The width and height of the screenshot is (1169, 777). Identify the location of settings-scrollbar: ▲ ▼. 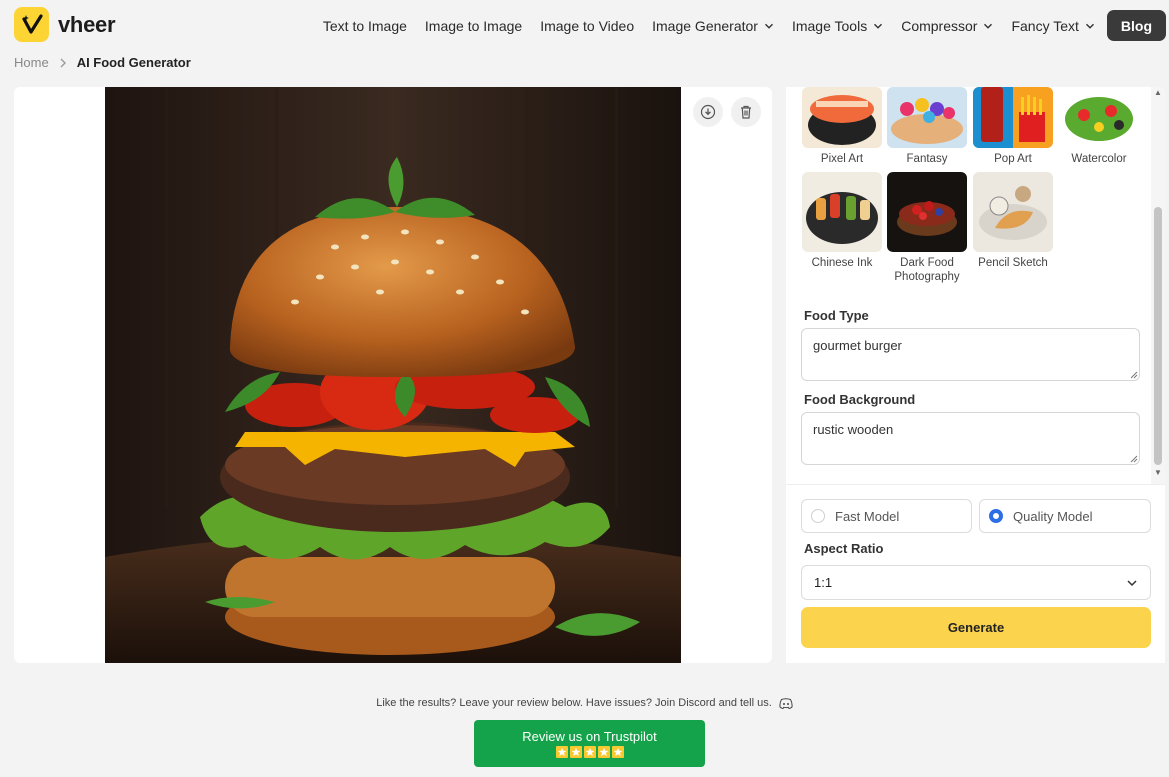
(1158, 285).